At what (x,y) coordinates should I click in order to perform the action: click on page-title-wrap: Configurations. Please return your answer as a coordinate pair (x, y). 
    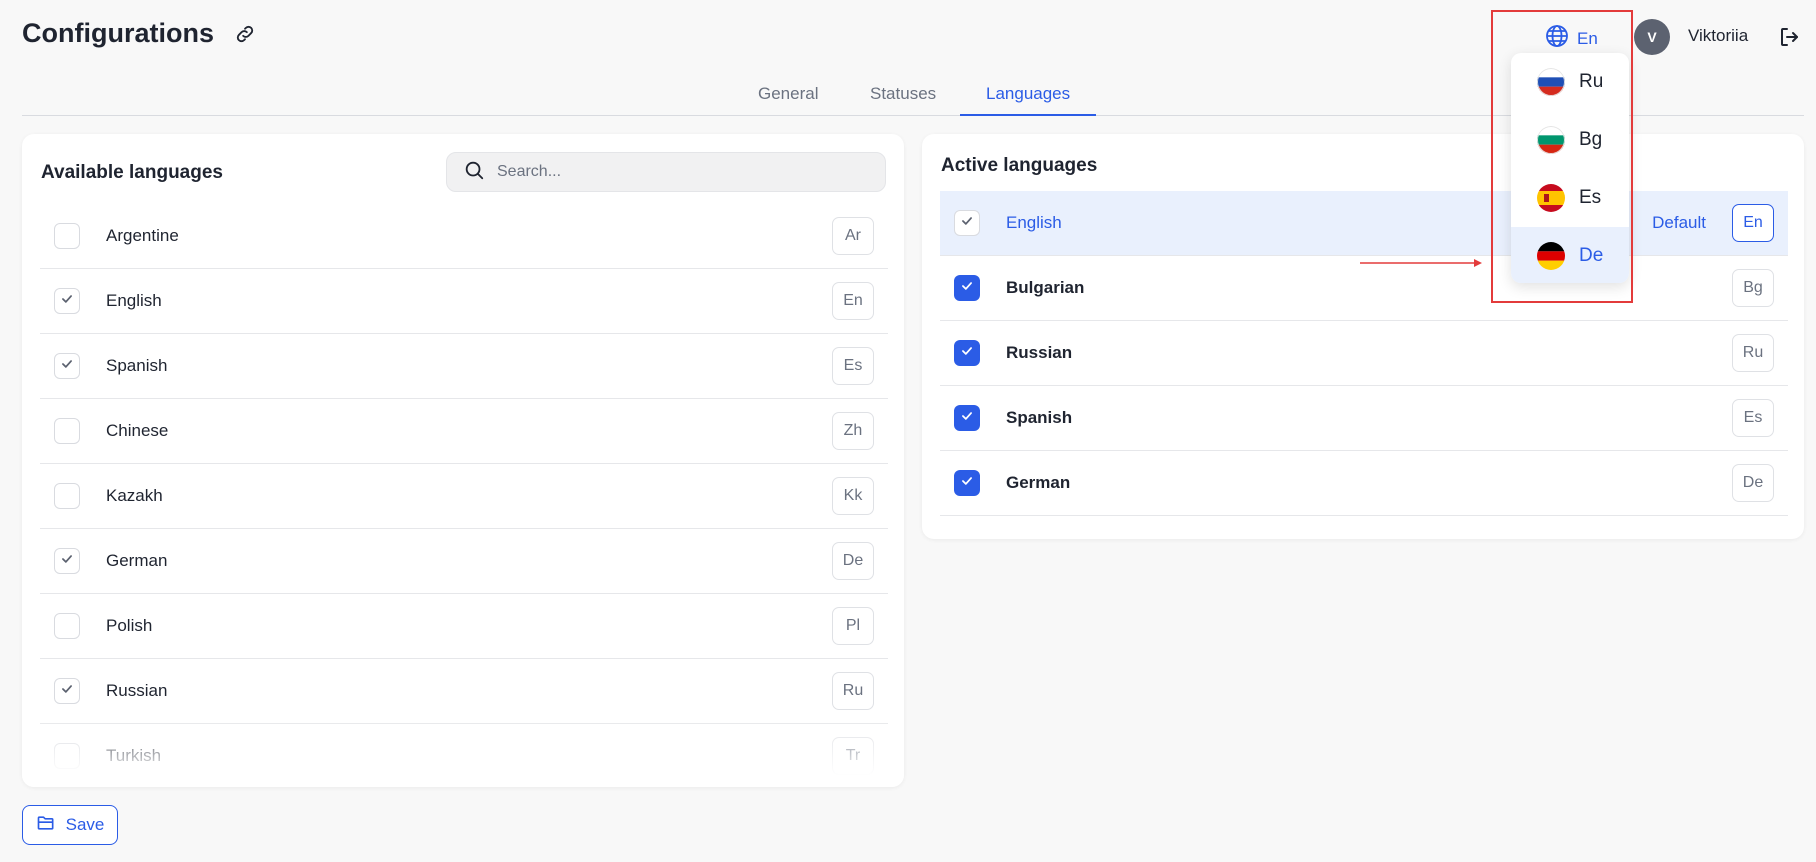
    Looking at the image, I should click on (140, 33).